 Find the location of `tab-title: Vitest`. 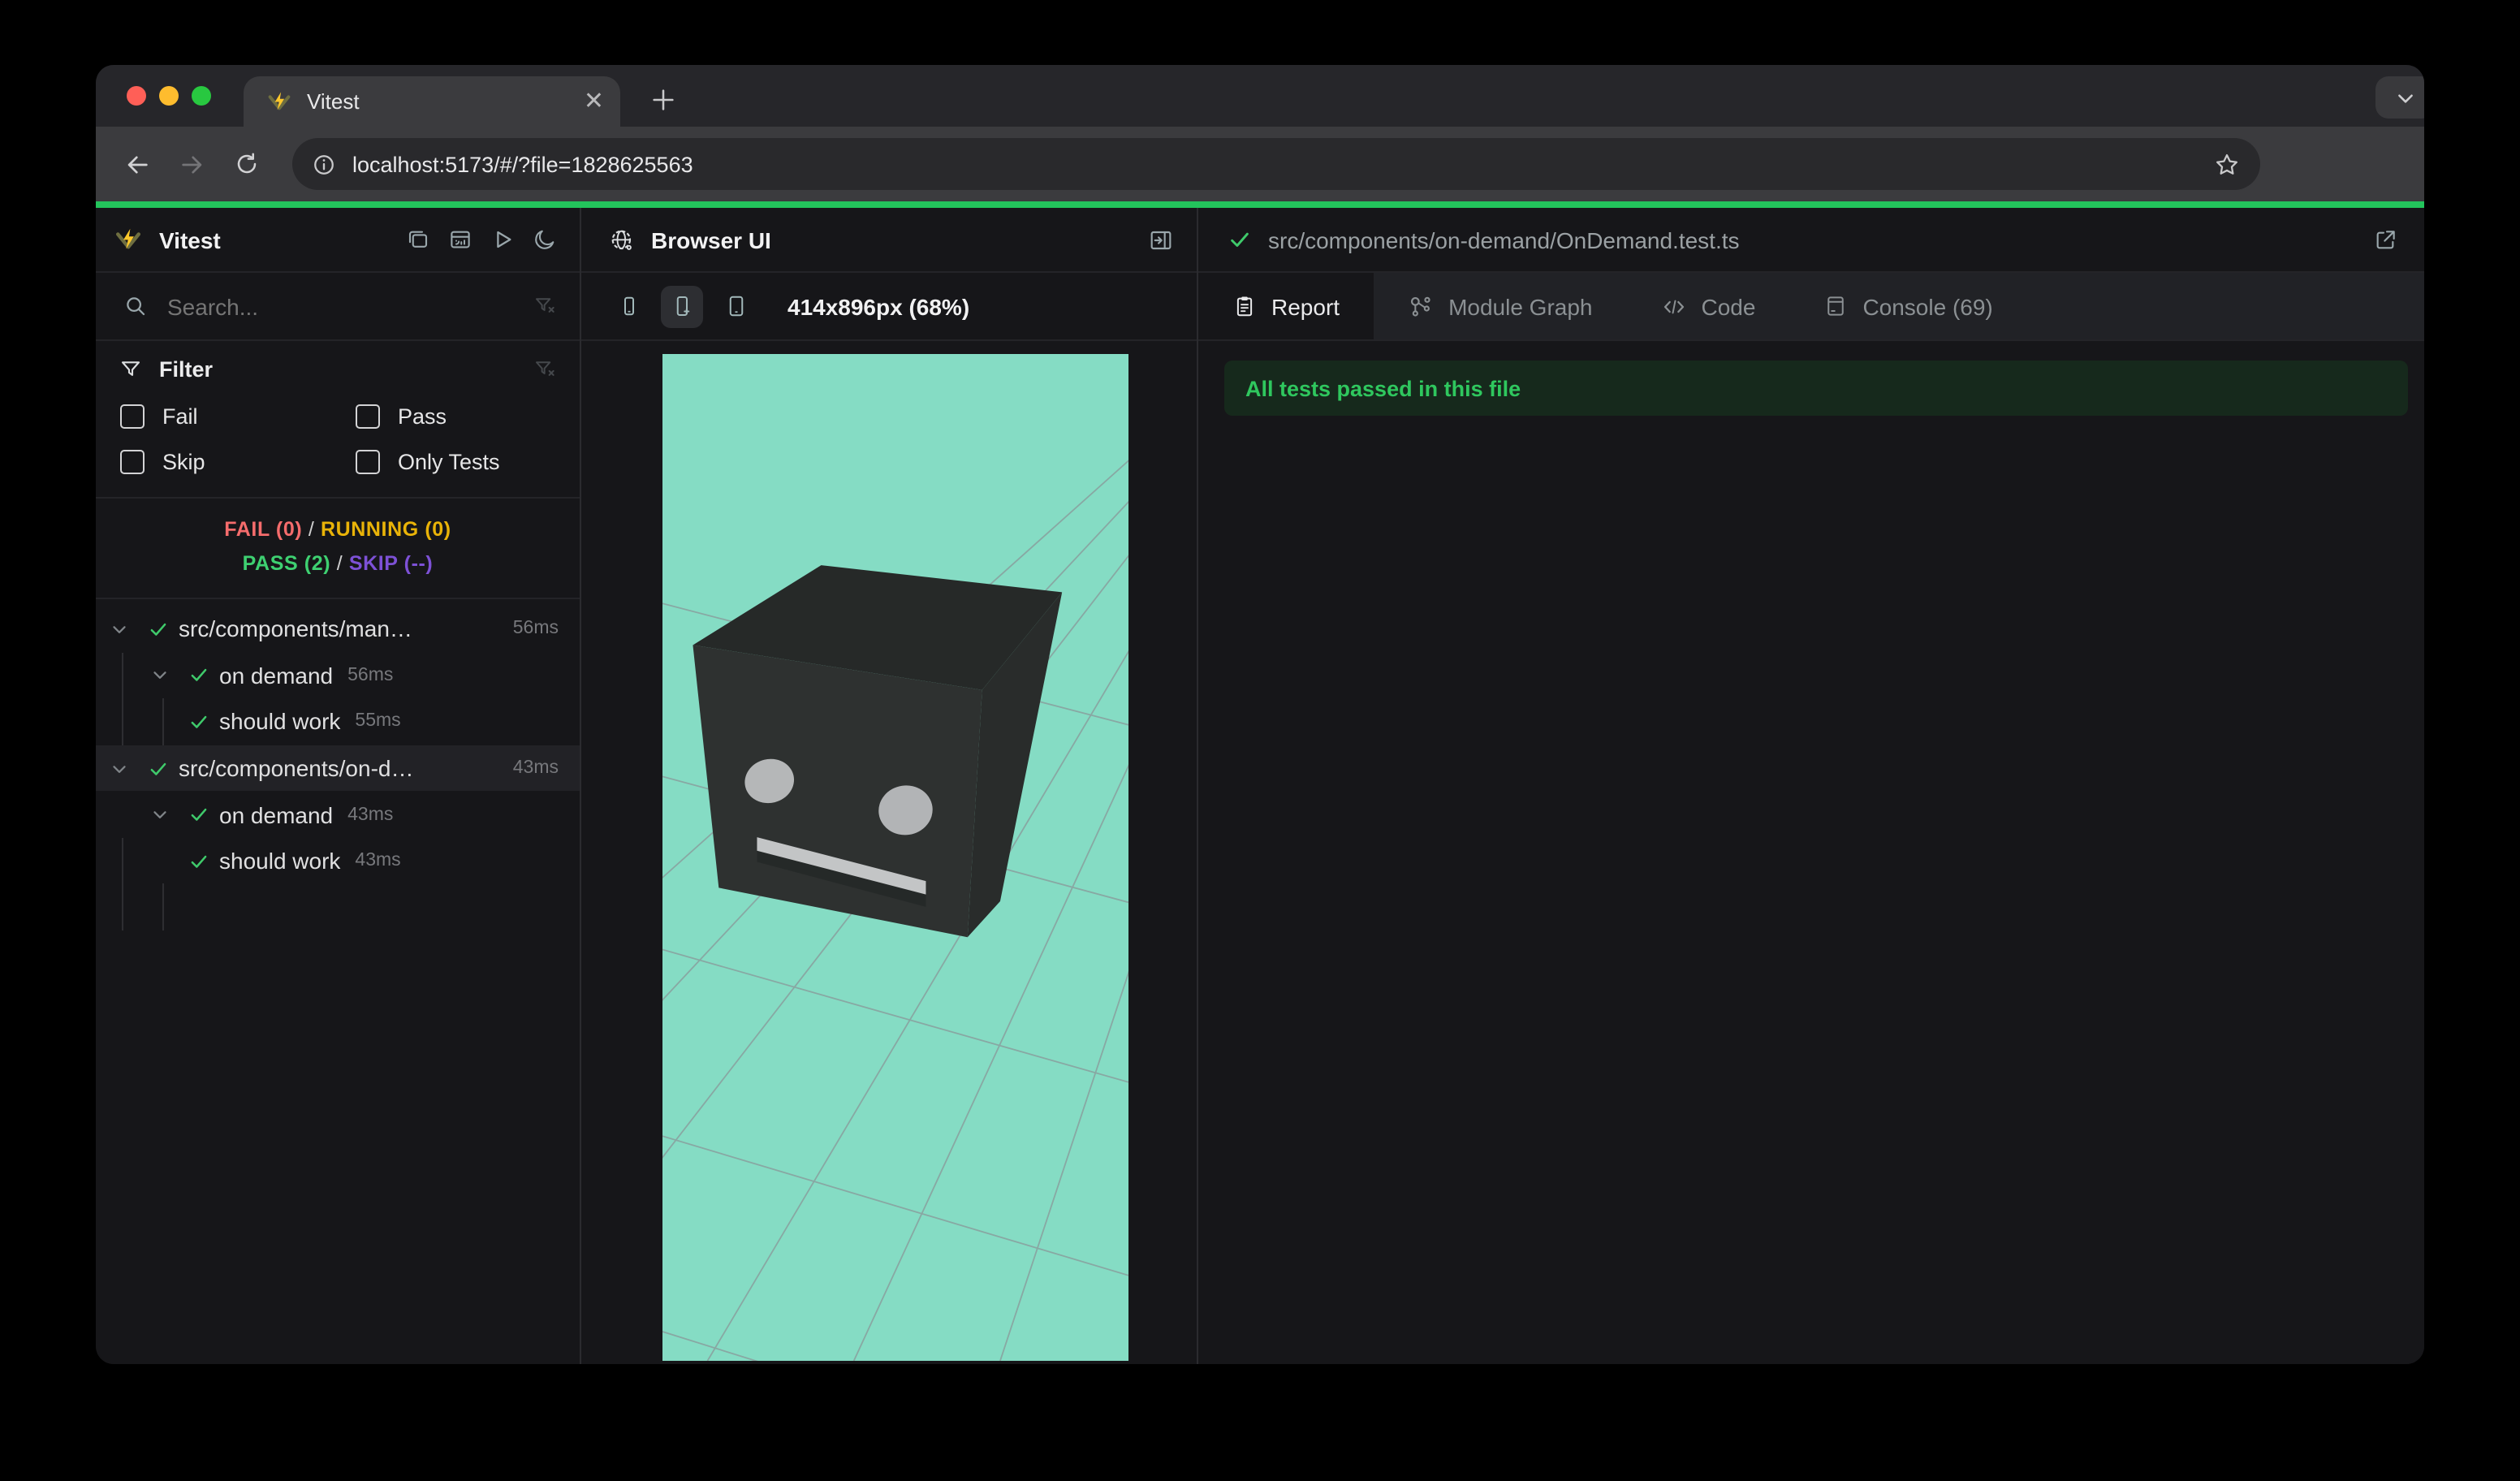

tab-title: Vitest is located at coordinates (333, 101).